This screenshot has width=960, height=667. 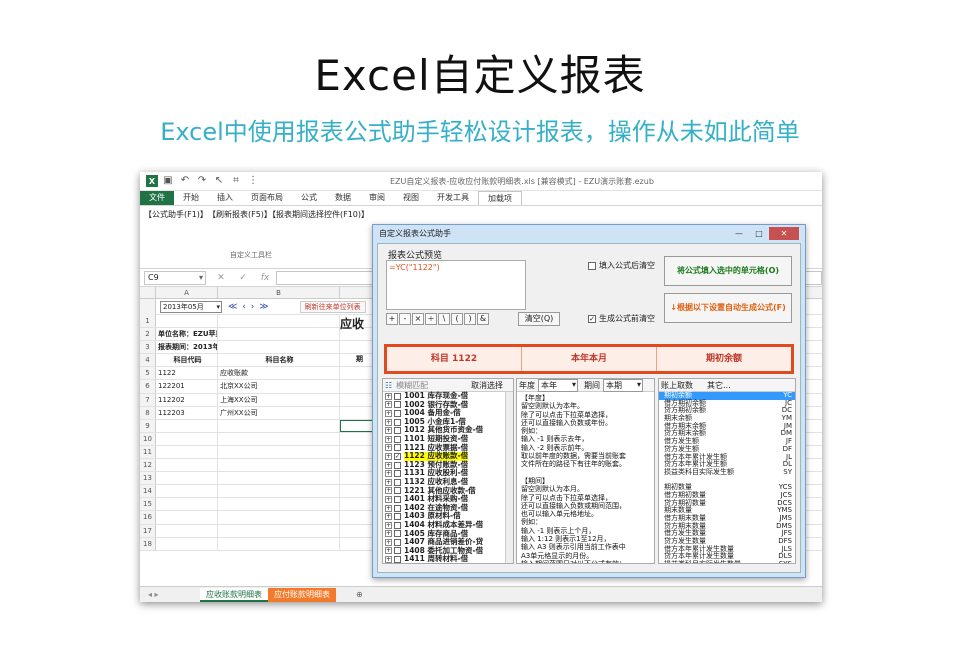 I want to click on operator-button: -, so click(x=405, y=319).